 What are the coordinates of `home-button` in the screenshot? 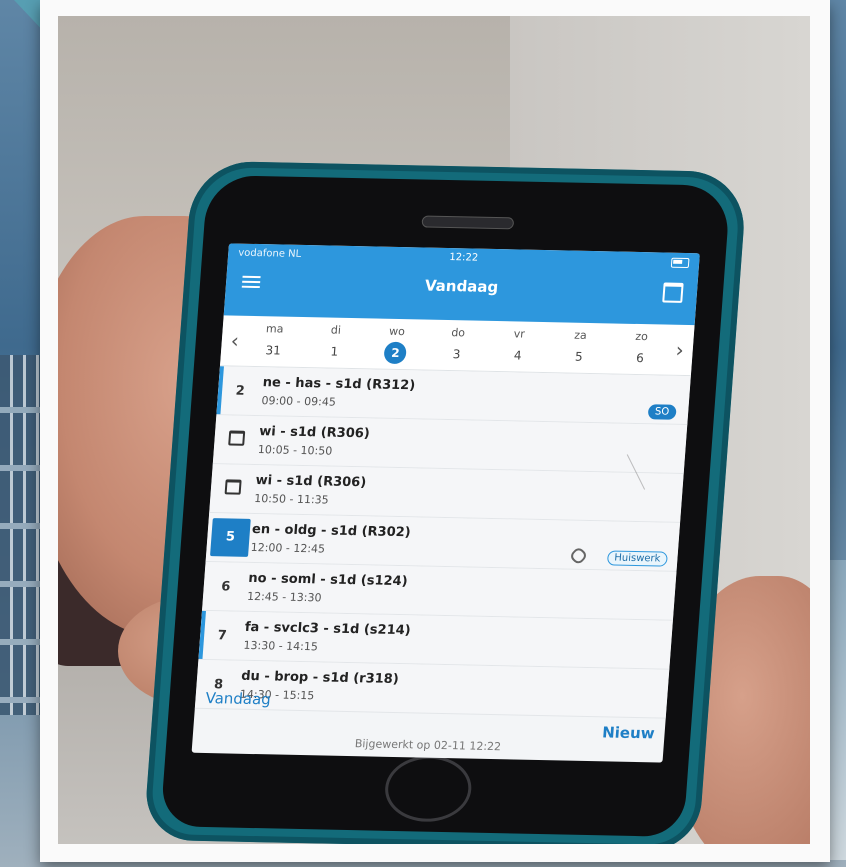 It's located at (428, 788).